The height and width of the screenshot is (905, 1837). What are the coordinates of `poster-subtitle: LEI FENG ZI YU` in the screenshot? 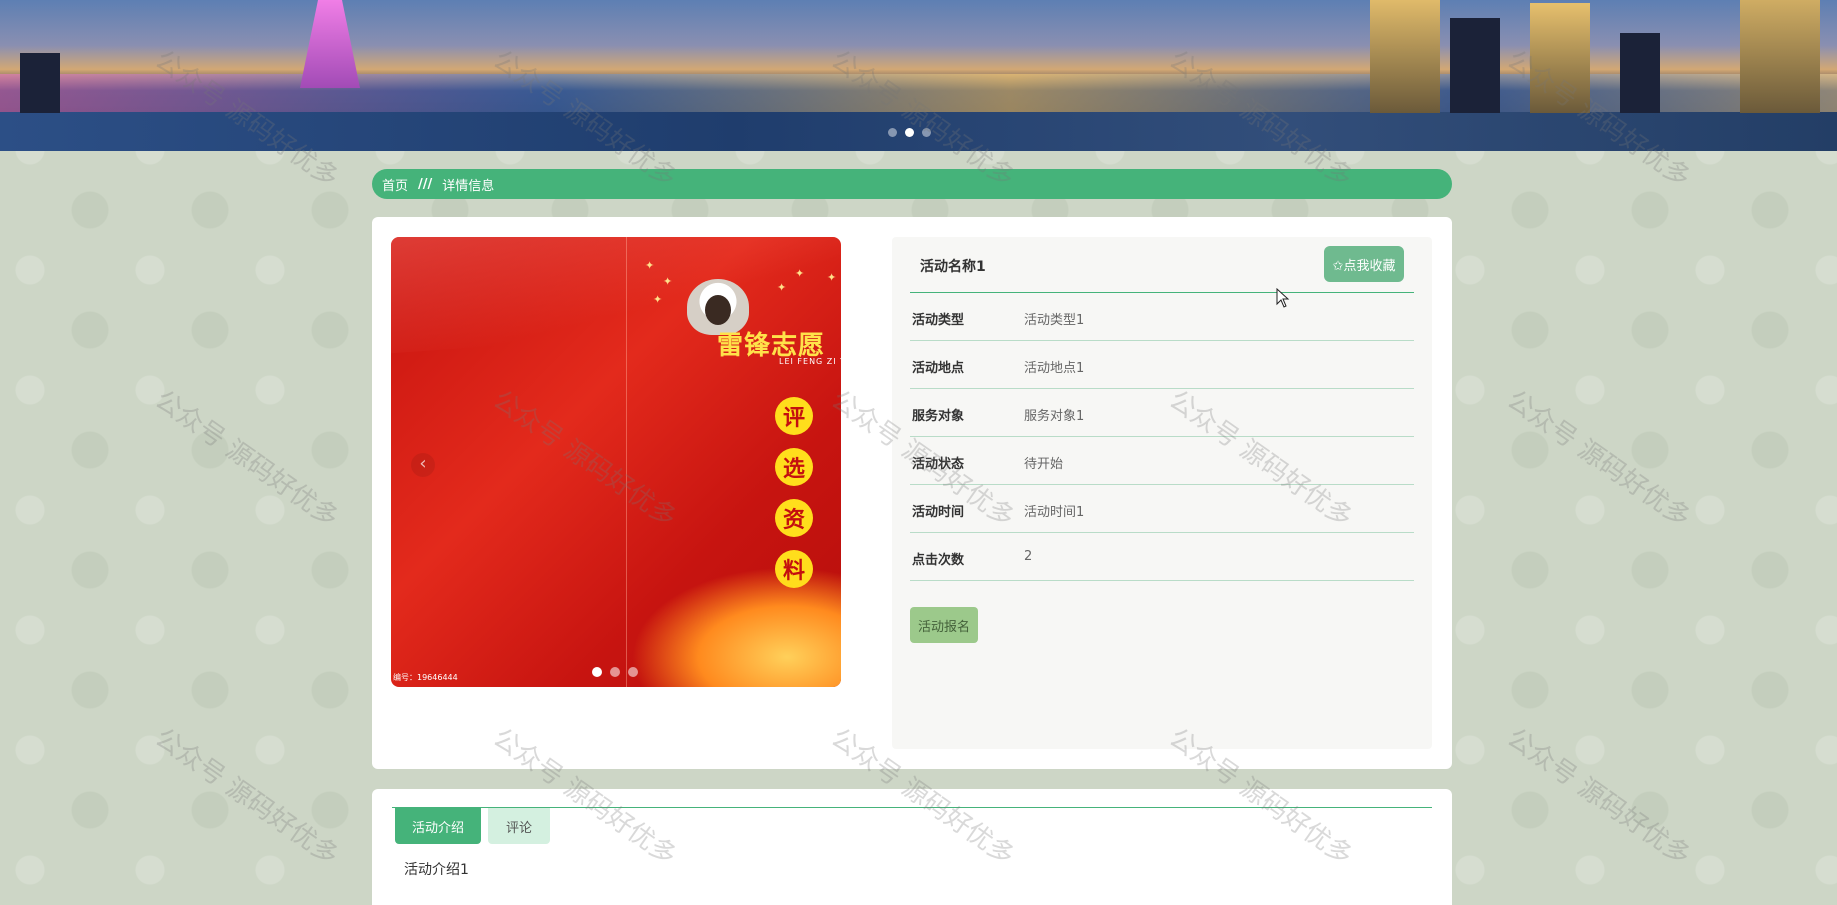 It's located at (810, 361).